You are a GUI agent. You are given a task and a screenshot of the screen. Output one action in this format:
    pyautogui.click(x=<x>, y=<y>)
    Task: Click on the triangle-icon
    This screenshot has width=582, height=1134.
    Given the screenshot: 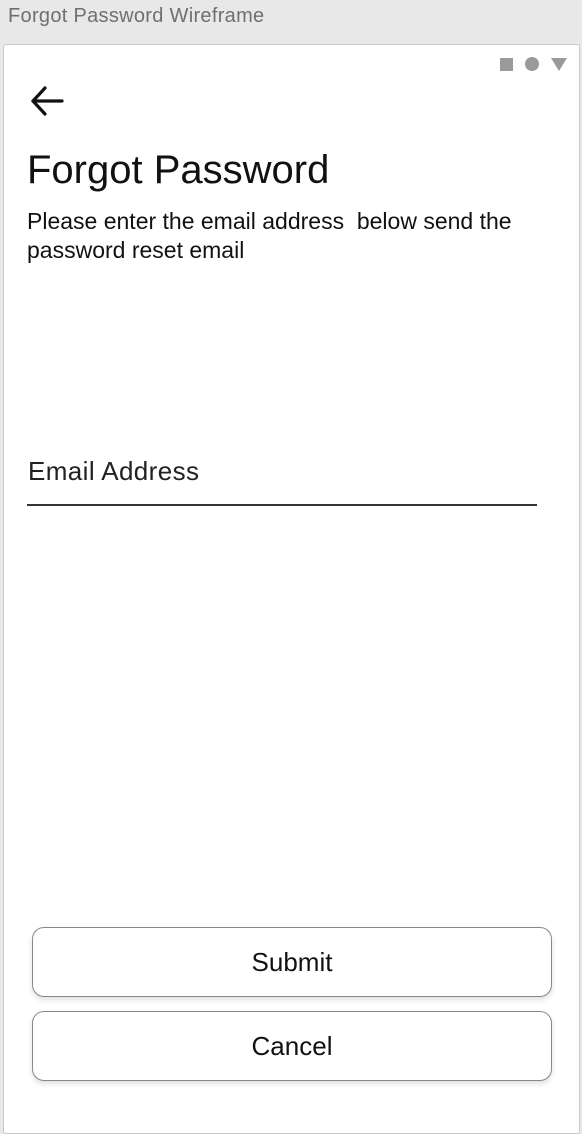 What is the action you would take?
    pyautogui.click(x=559, y=64)
    